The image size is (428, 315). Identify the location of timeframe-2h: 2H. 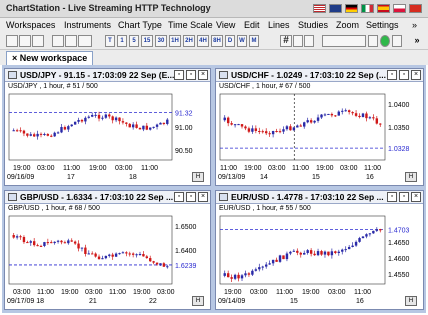
(189, 41).